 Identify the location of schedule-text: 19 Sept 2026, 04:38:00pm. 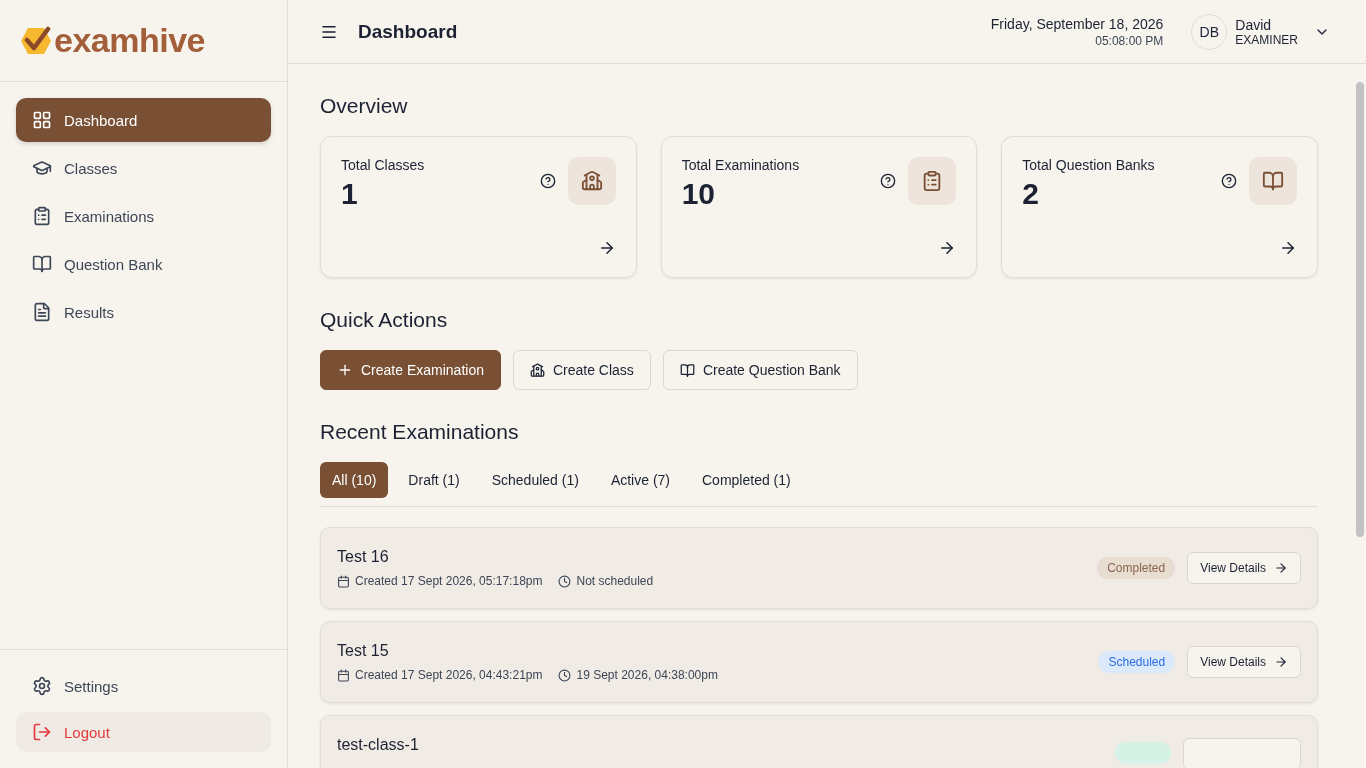
(647, 675).